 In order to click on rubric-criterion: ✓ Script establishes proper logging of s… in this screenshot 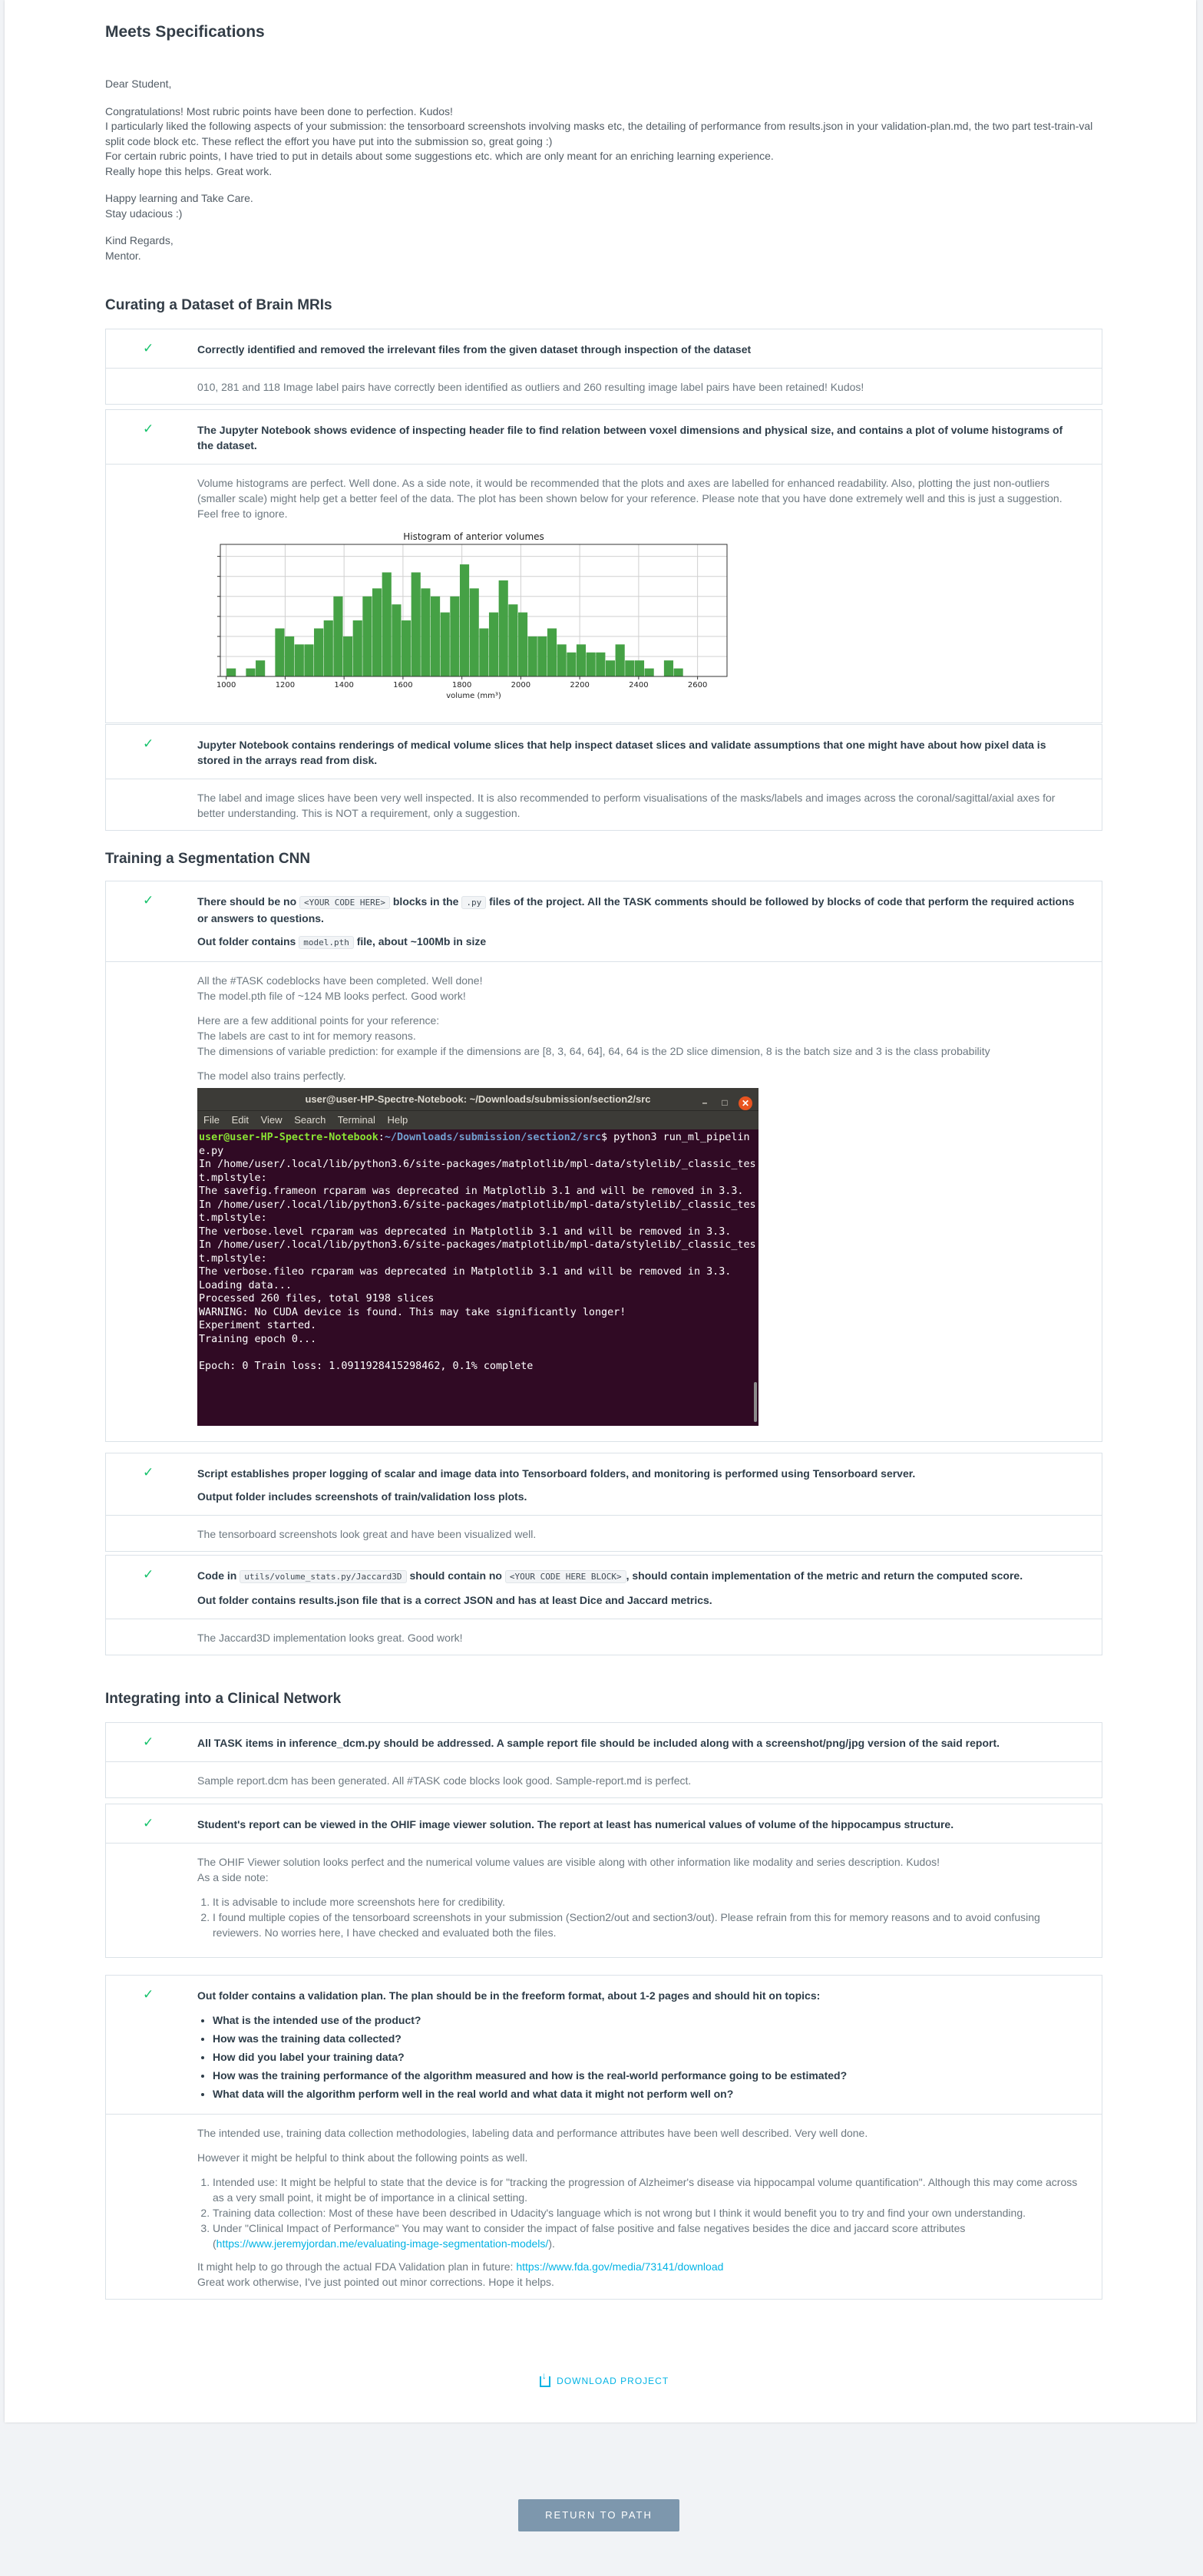, I will do `click(604, 1484)`.